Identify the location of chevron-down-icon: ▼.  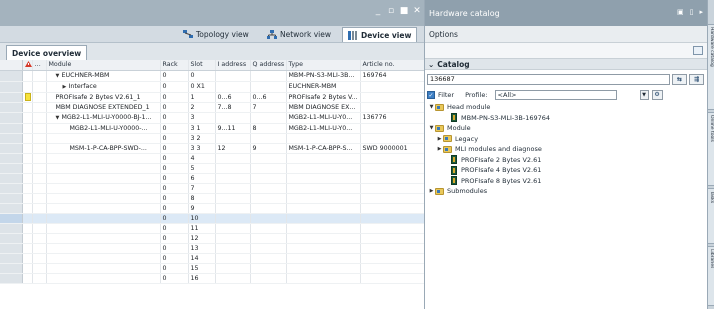
(431, 107).